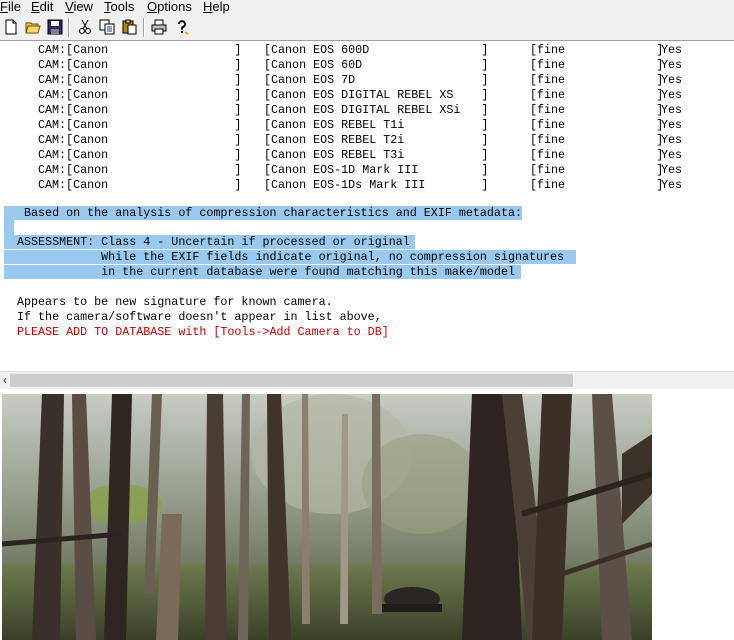  I want to click on camera-model: [Canon EOS-1D Mark III ], so click(376, 170).